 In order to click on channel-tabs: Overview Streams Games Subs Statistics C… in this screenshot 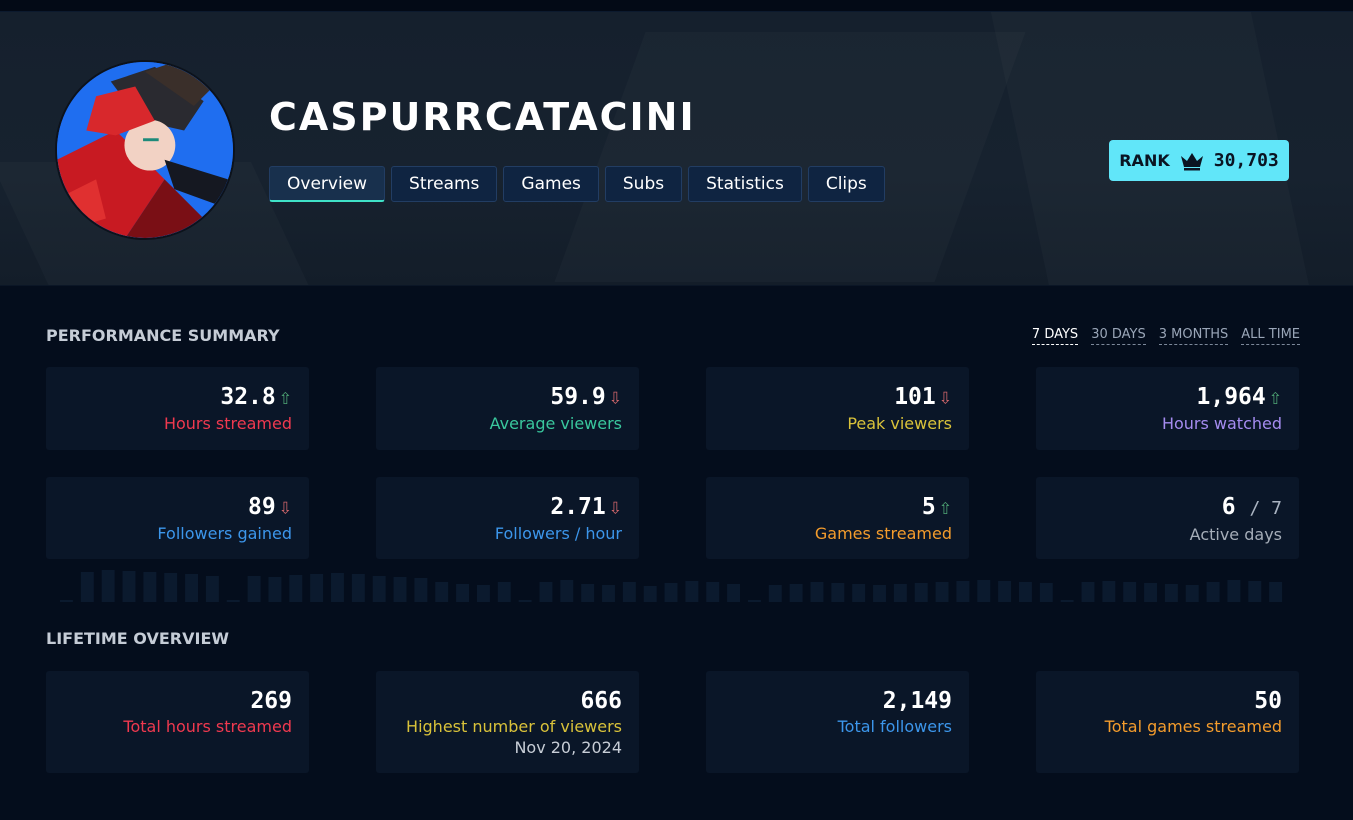, I will do `click(580, 184)`.